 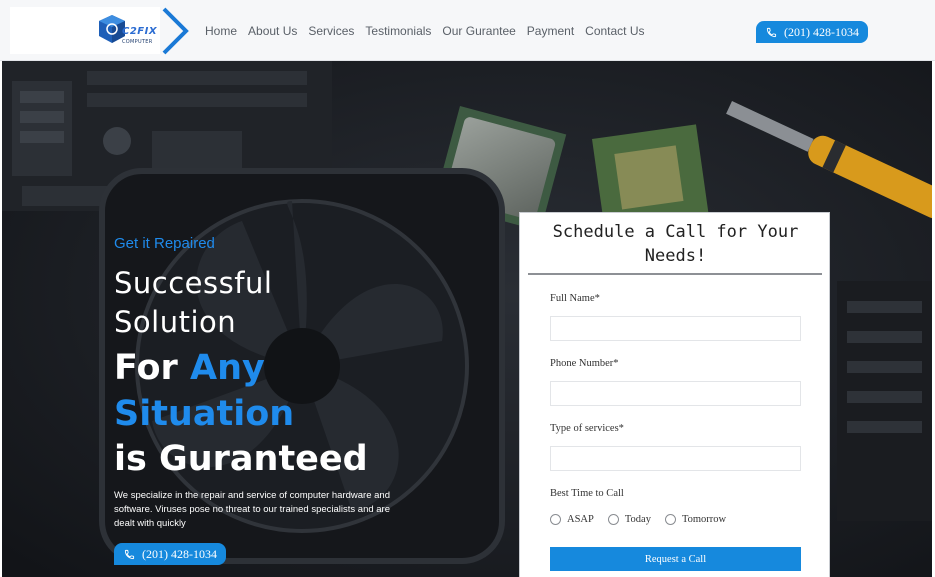 What do you see at coordinates (584, 363) in the screenshot?
I see `phone-number-label: Phone Number*` at bounding box center [584, 363].